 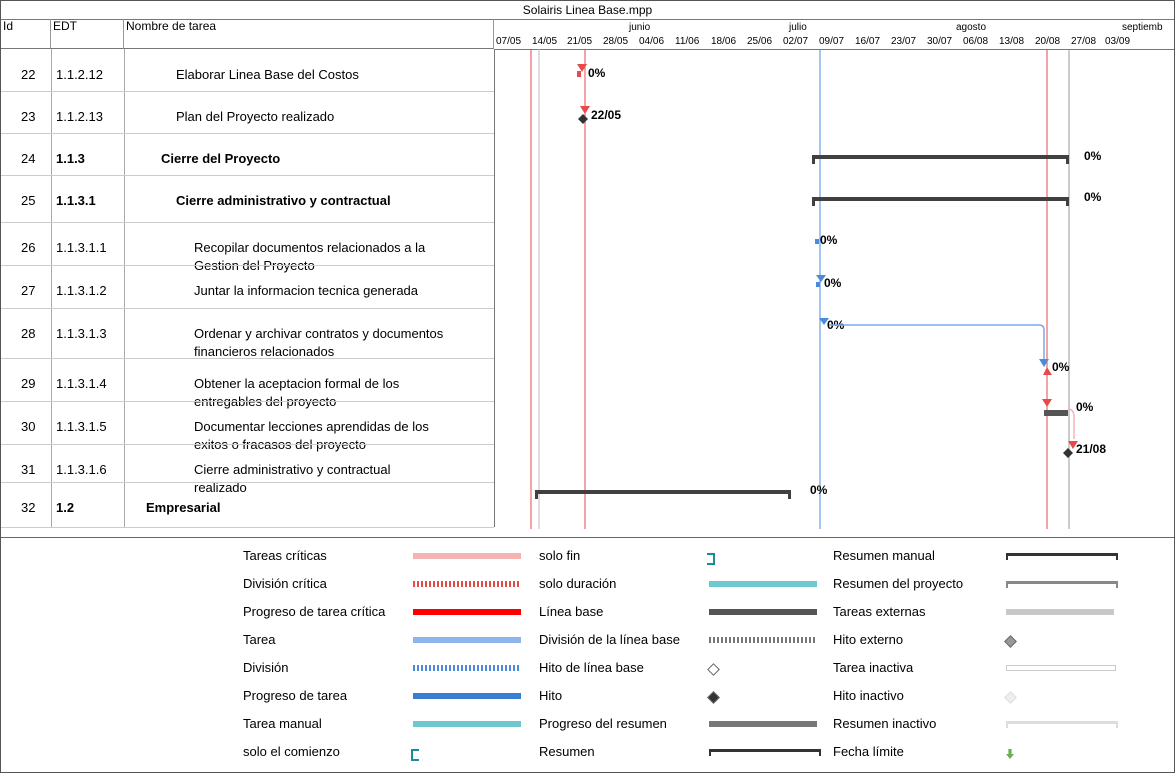 I want to click on row-edt: 1.1.3.1.5, so click(x=81, y=426).